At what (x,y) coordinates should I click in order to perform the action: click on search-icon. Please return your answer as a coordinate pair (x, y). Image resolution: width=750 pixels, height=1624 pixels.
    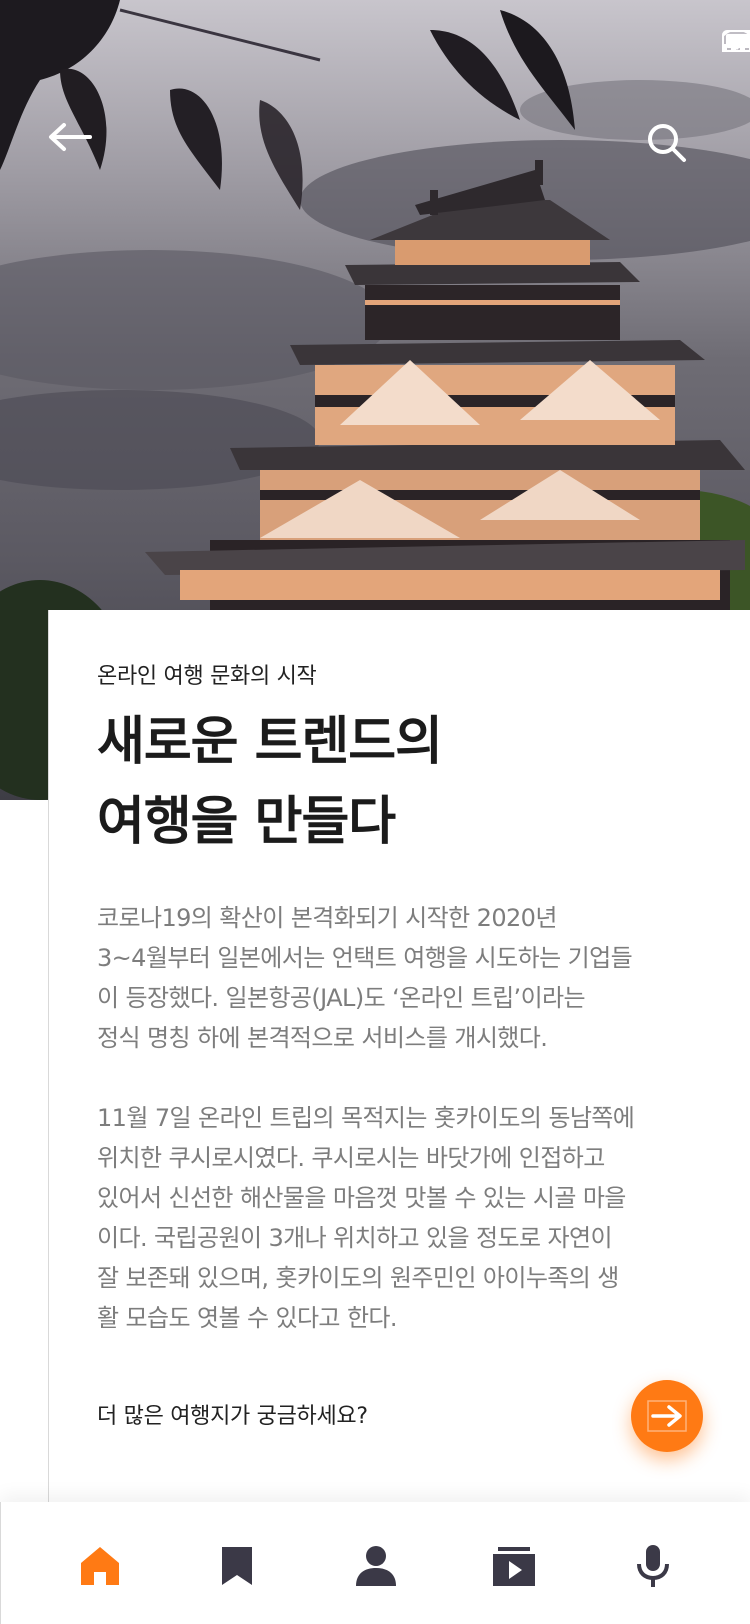
    Looking at the image, I should click on (667, 143).